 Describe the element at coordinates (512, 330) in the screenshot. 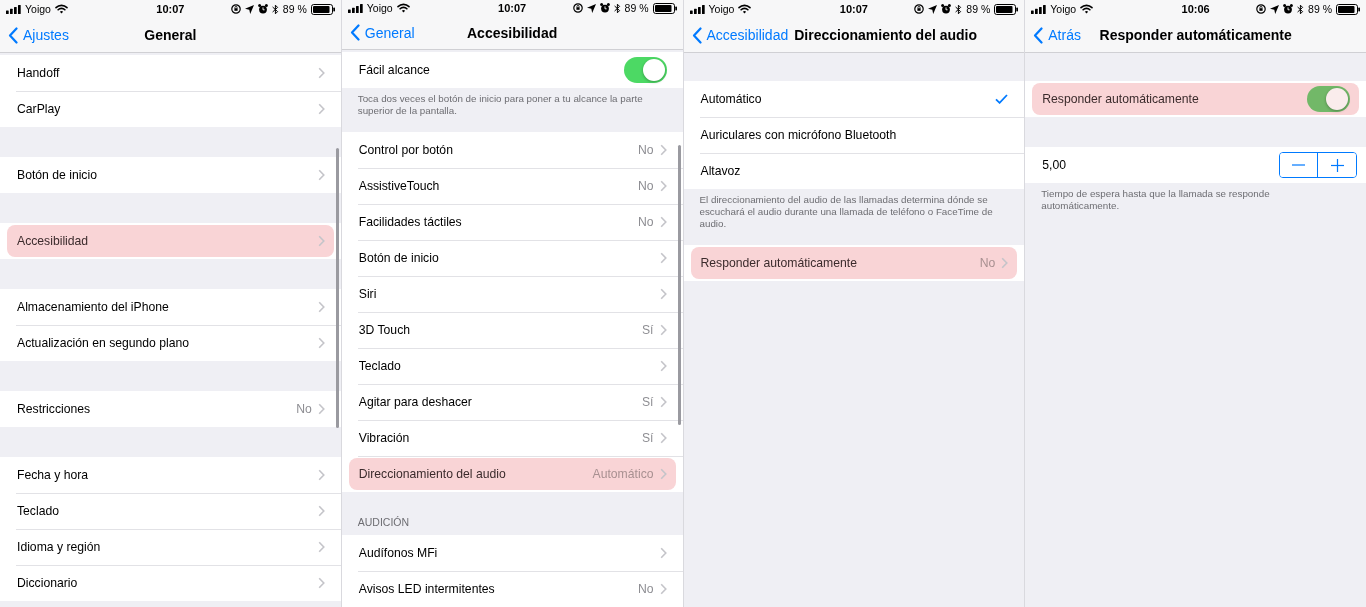

I see `settings-row: 3D Touch Sí` at that location.